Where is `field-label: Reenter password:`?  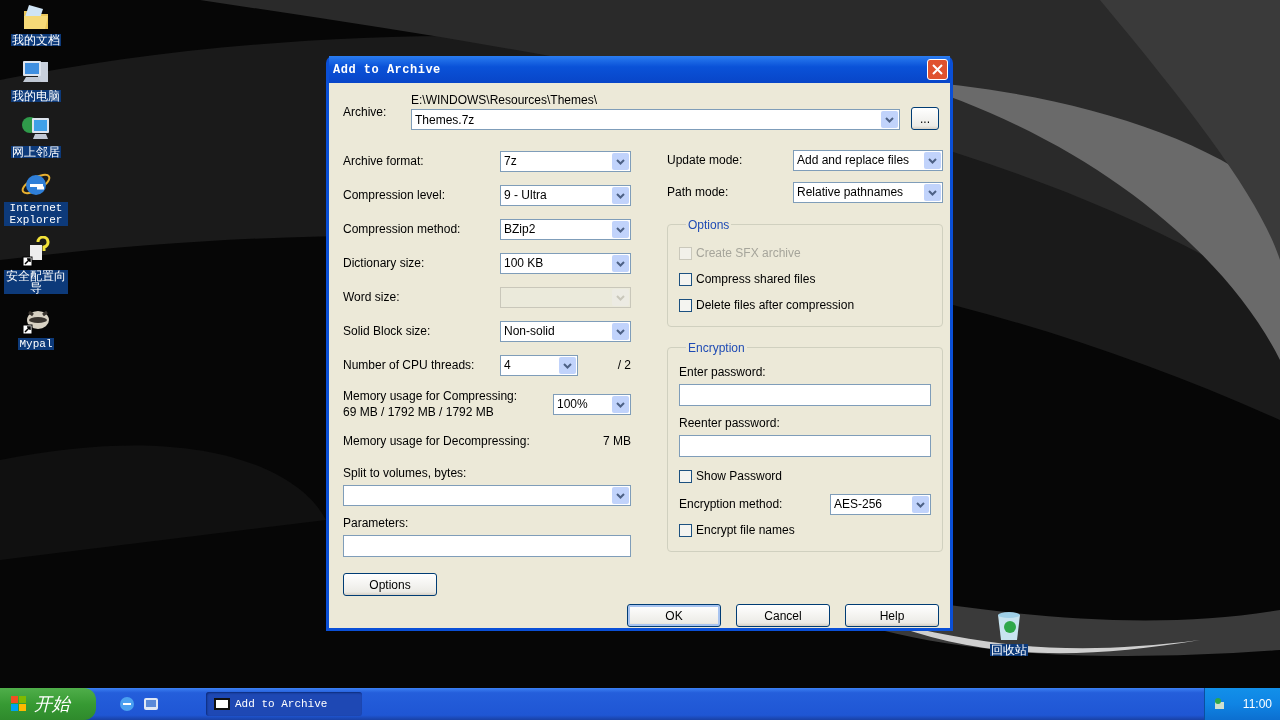
field-label: Reenter password: is located at coordinates (730, 423).